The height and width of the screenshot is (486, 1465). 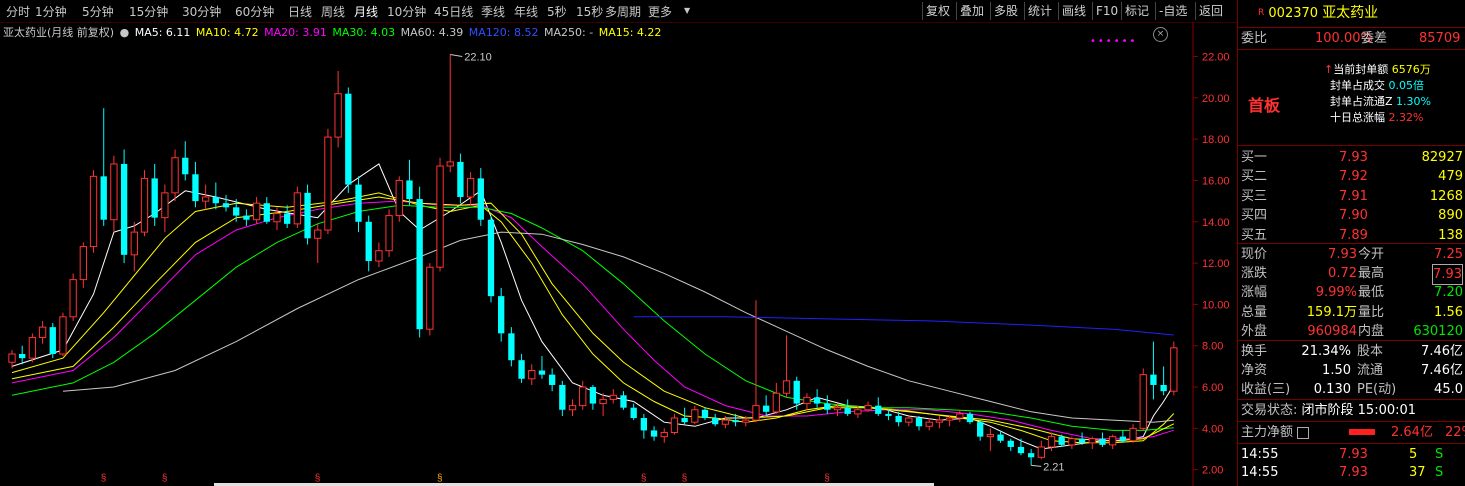 I want to click on info-label-2: 股本, so click(x=1370, y=351).